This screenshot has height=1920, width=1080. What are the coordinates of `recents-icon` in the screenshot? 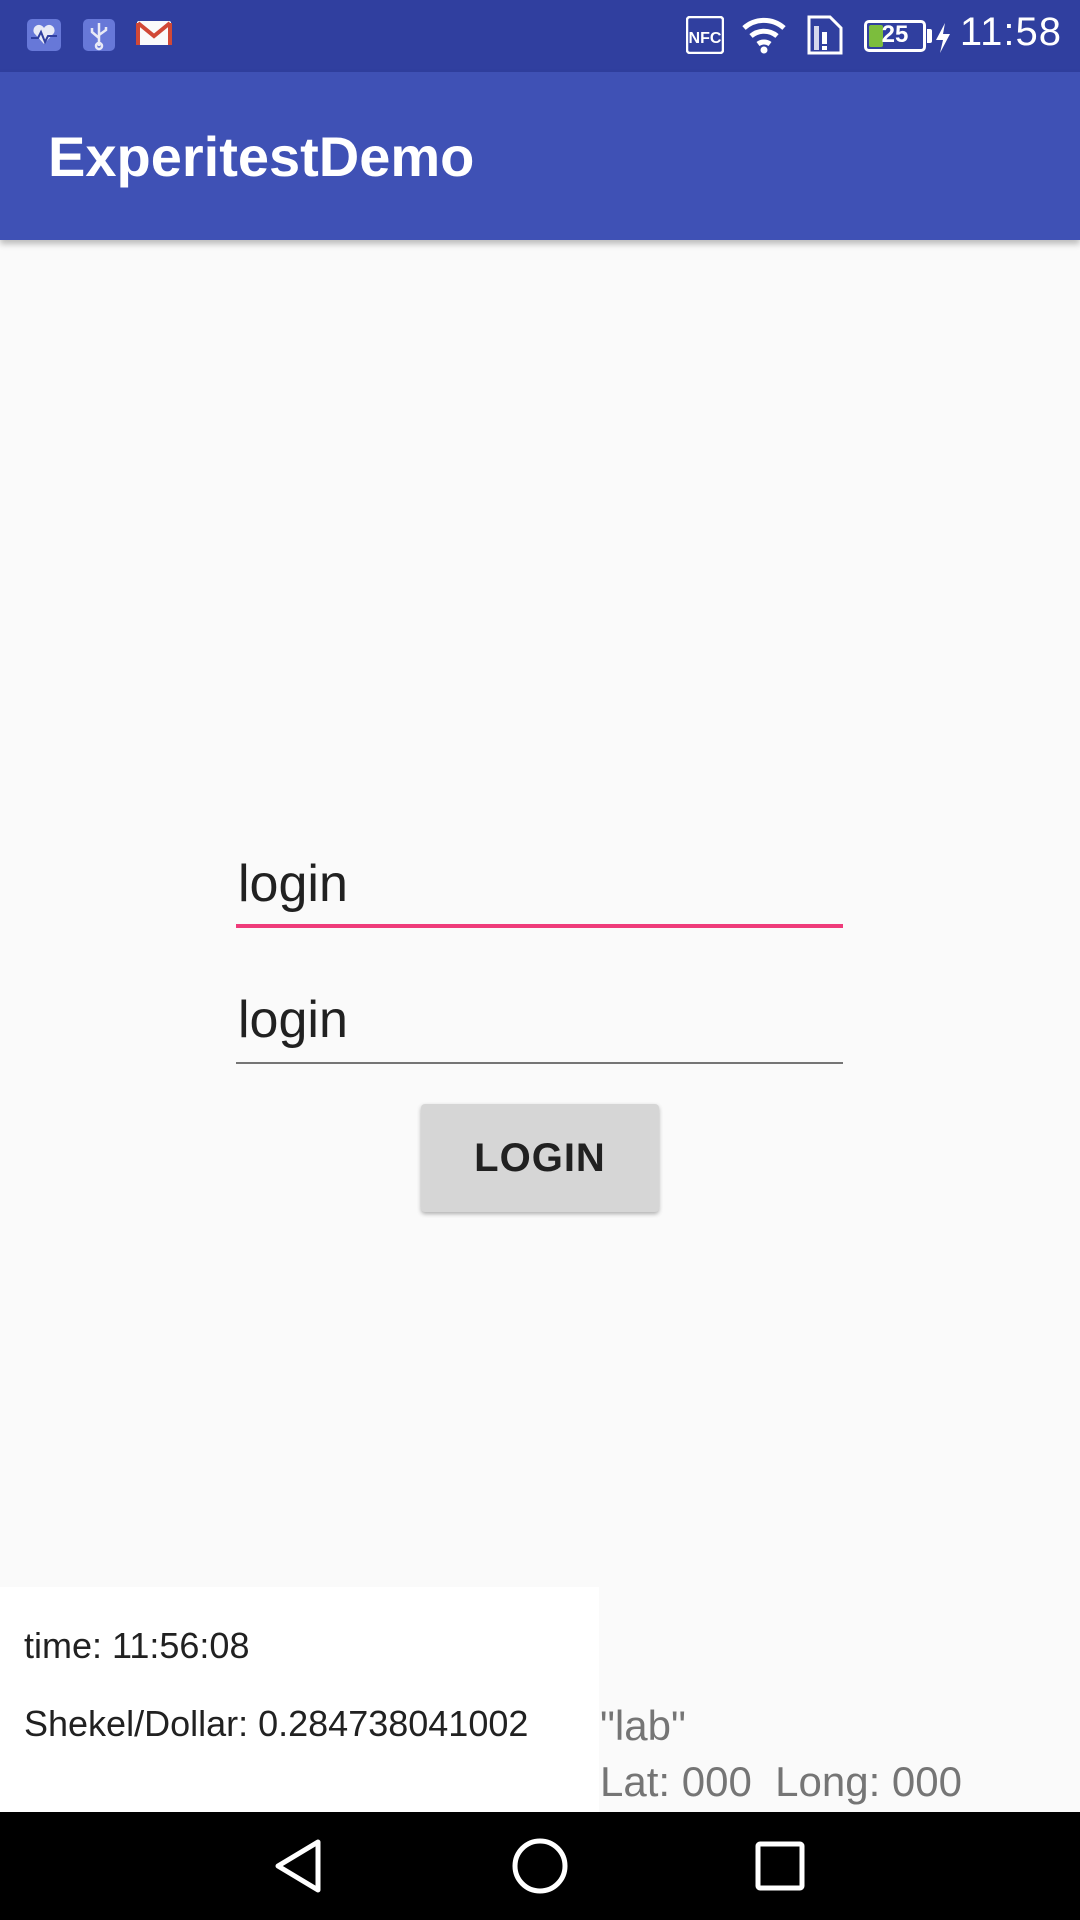 It's located at (780, 1866).